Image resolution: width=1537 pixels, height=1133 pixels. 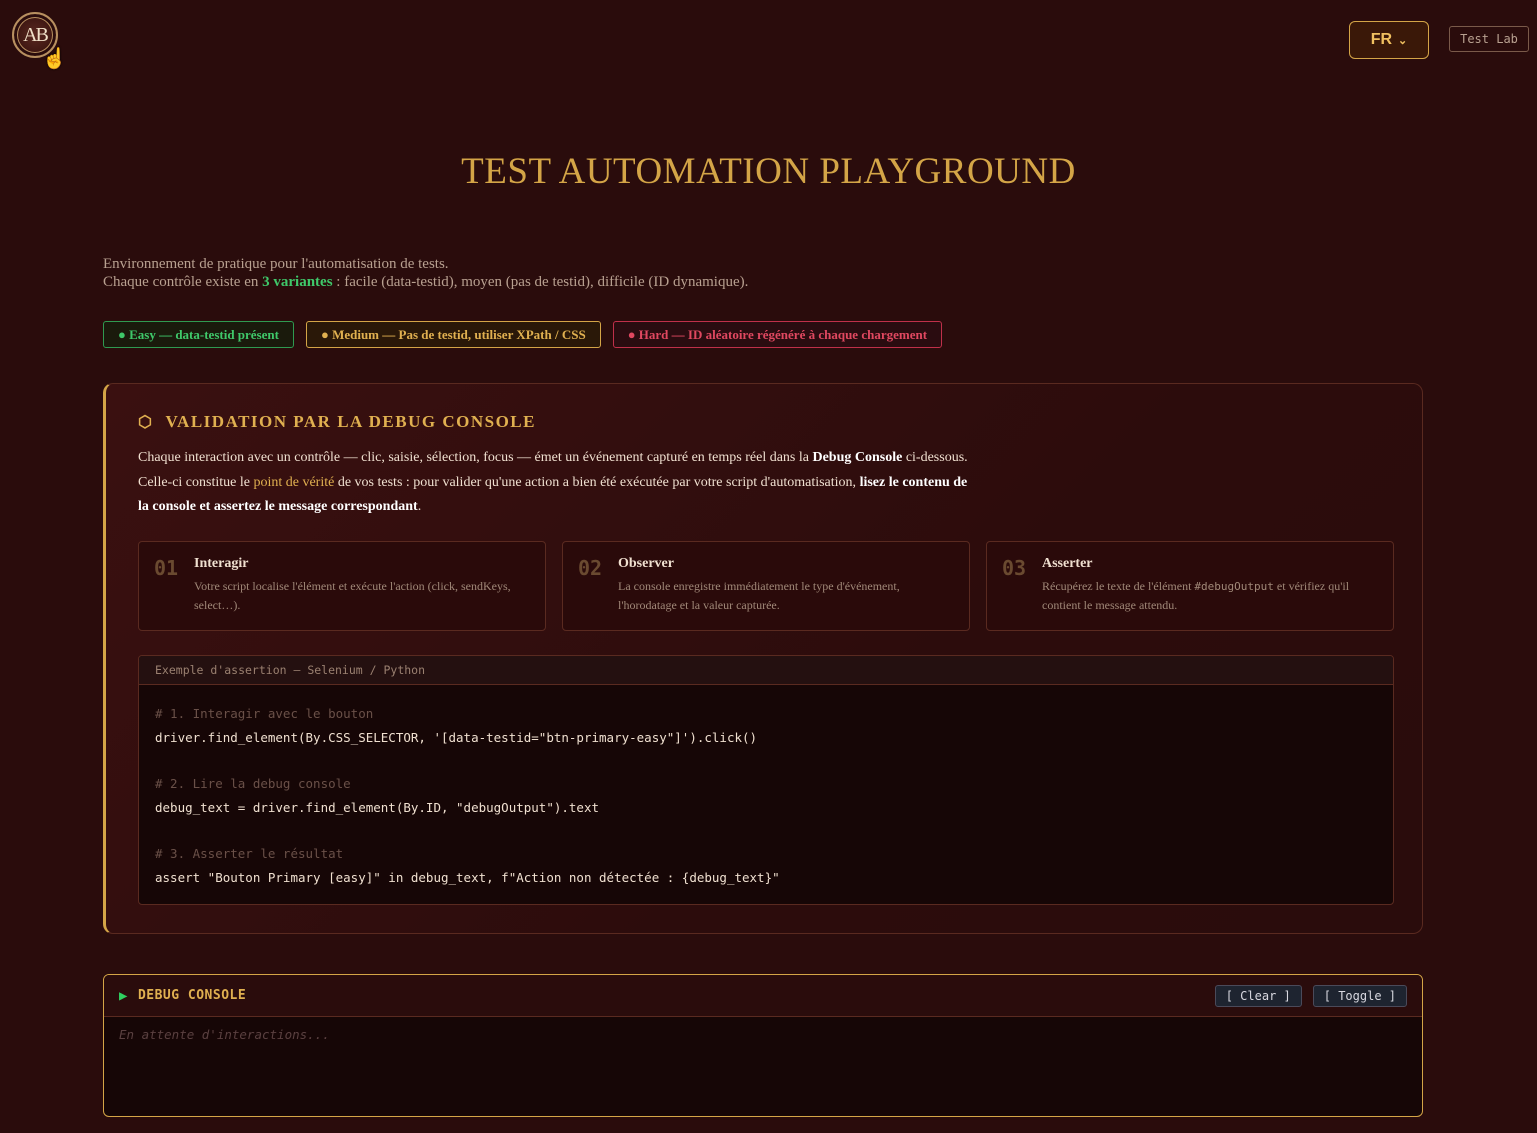 What do you see at coordinates (183, 282) in the screenshot?
I see `intro-line-2-prefix: Chaque contrôle existe en` at bounding box center [183, 282].